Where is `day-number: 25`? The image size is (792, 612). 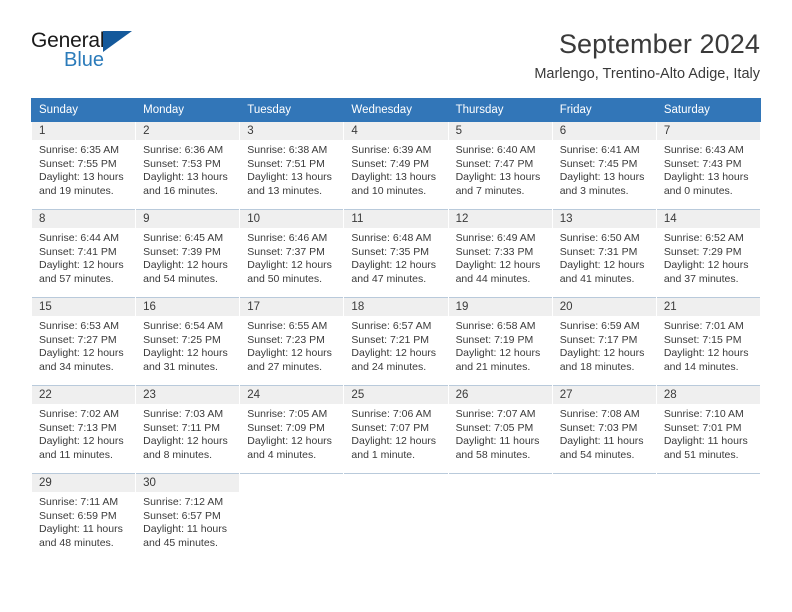 day-number: 25 is located at coordinates (396, 395).